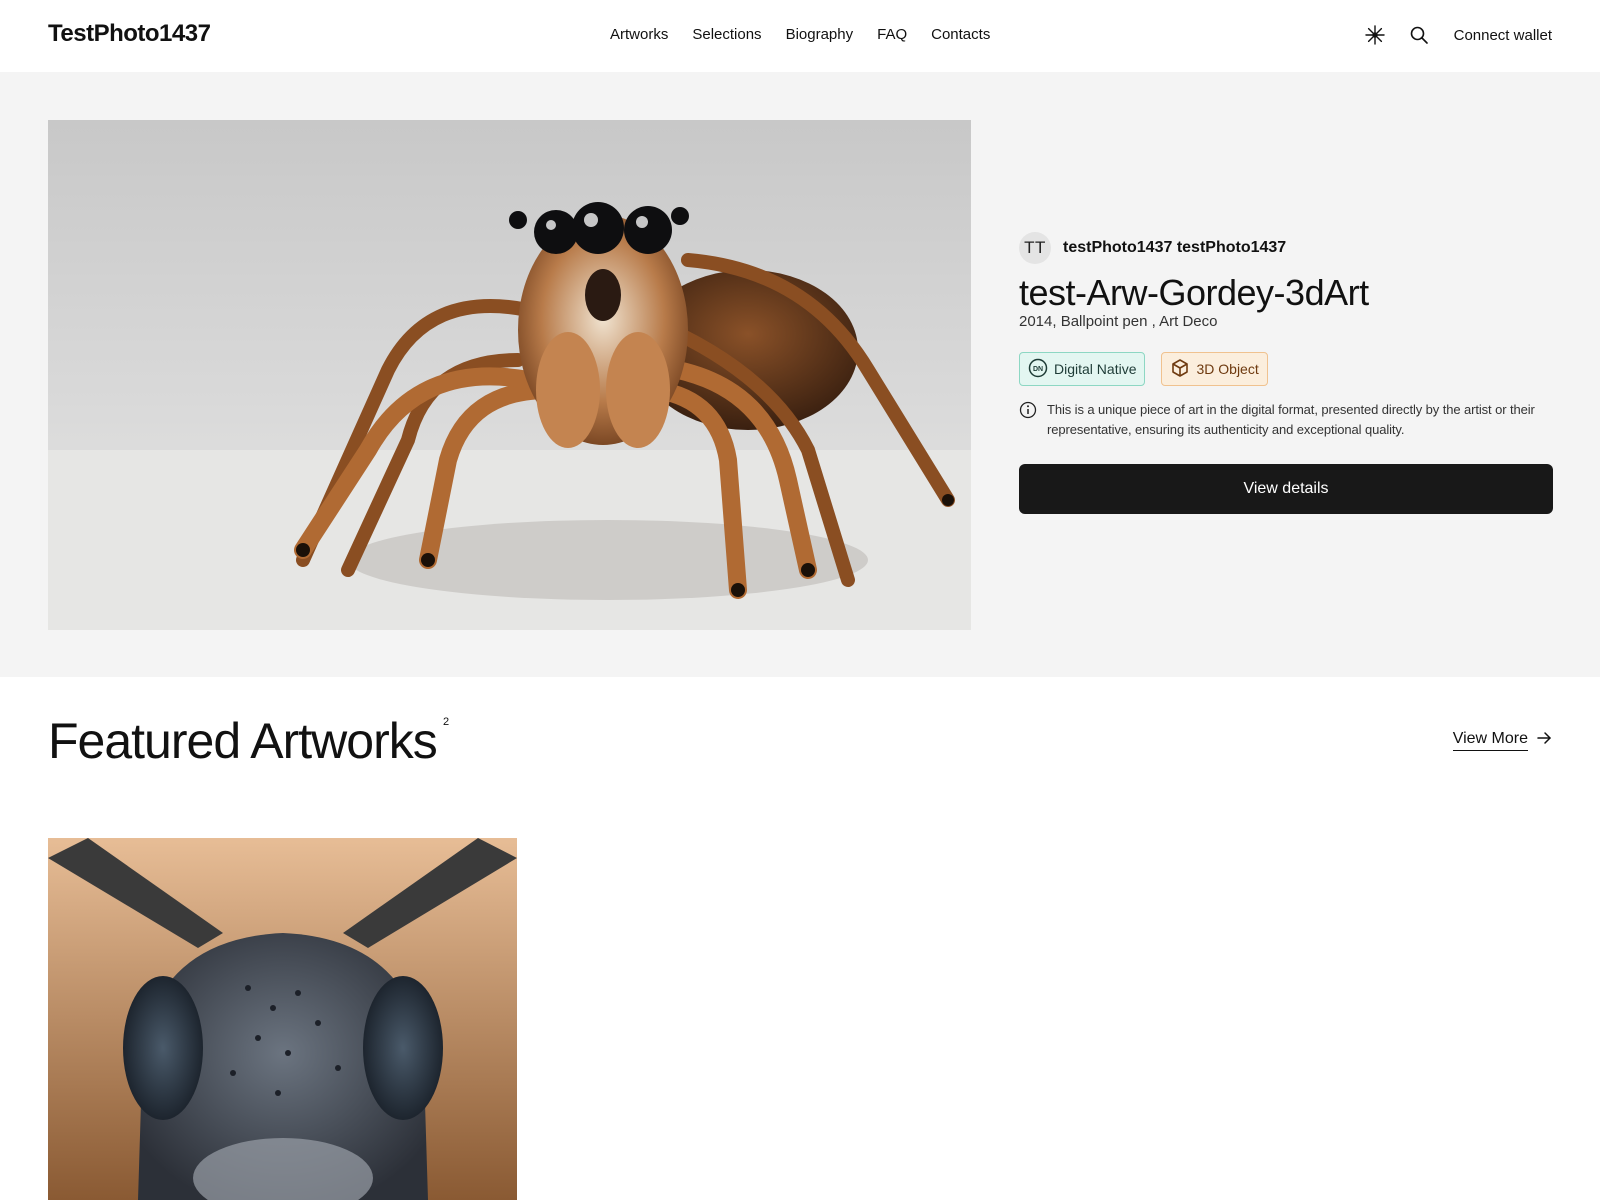 The image size is (1600, 1200). Describe the element at coordinates (1419, 35) in the screenshot. I see `search-icon` at that location.